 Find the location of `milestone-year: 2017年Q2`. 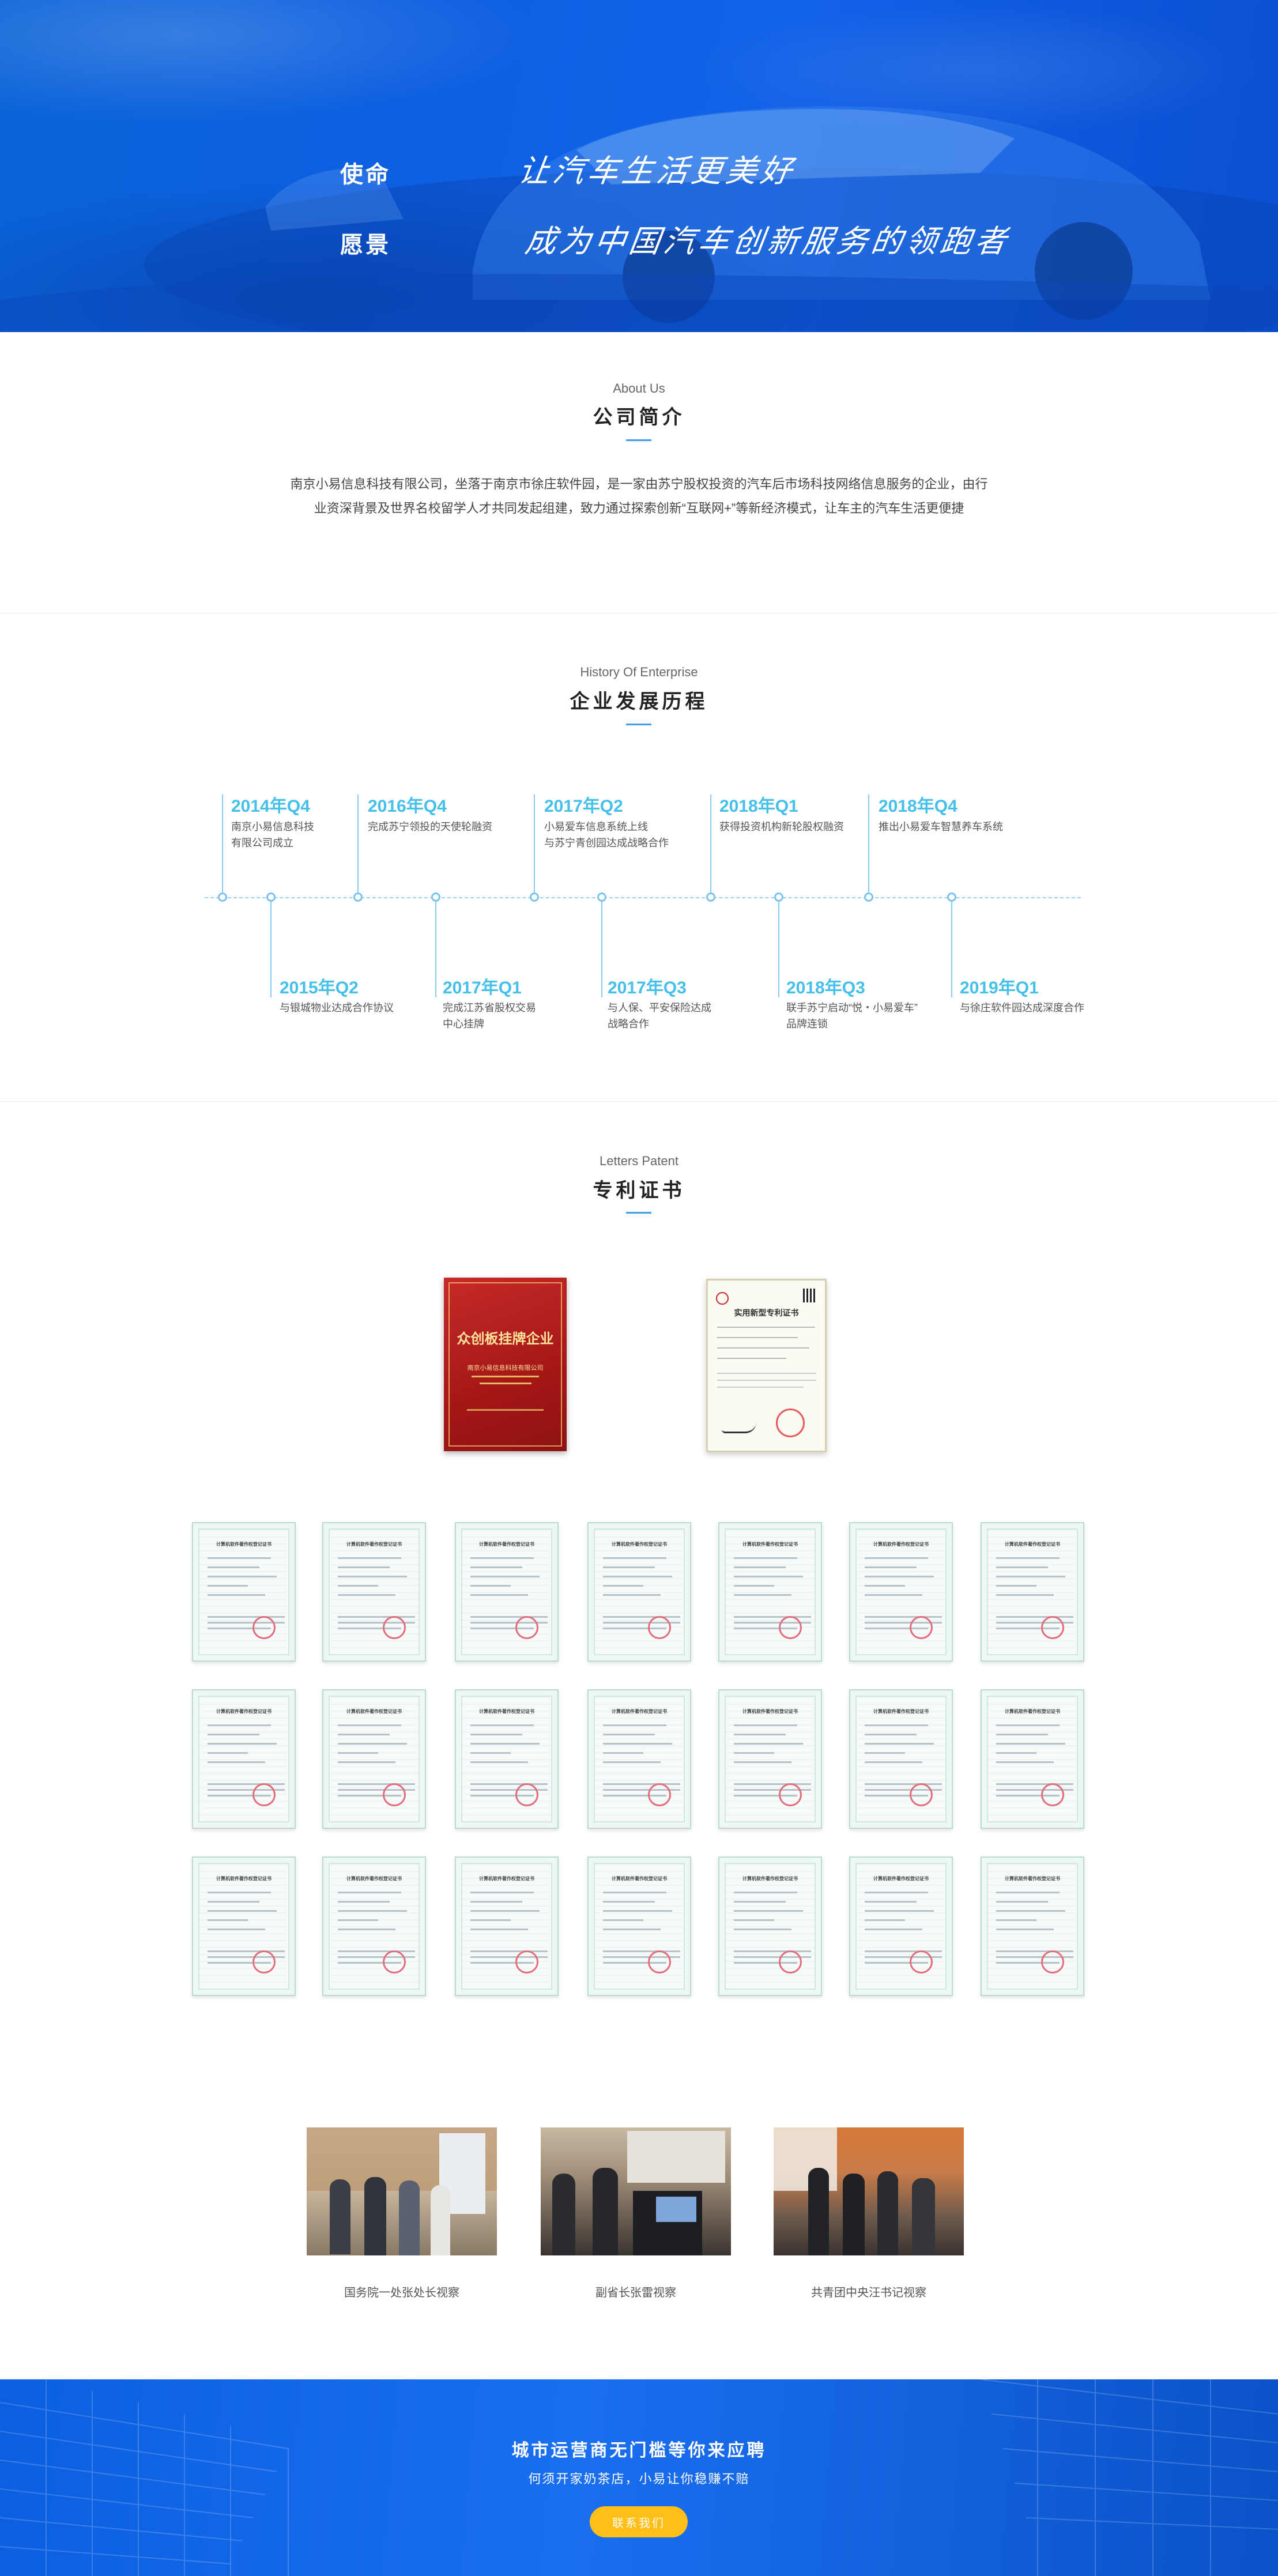

milestone-year: 2017年Q2 is located at coordinates (583, 806).